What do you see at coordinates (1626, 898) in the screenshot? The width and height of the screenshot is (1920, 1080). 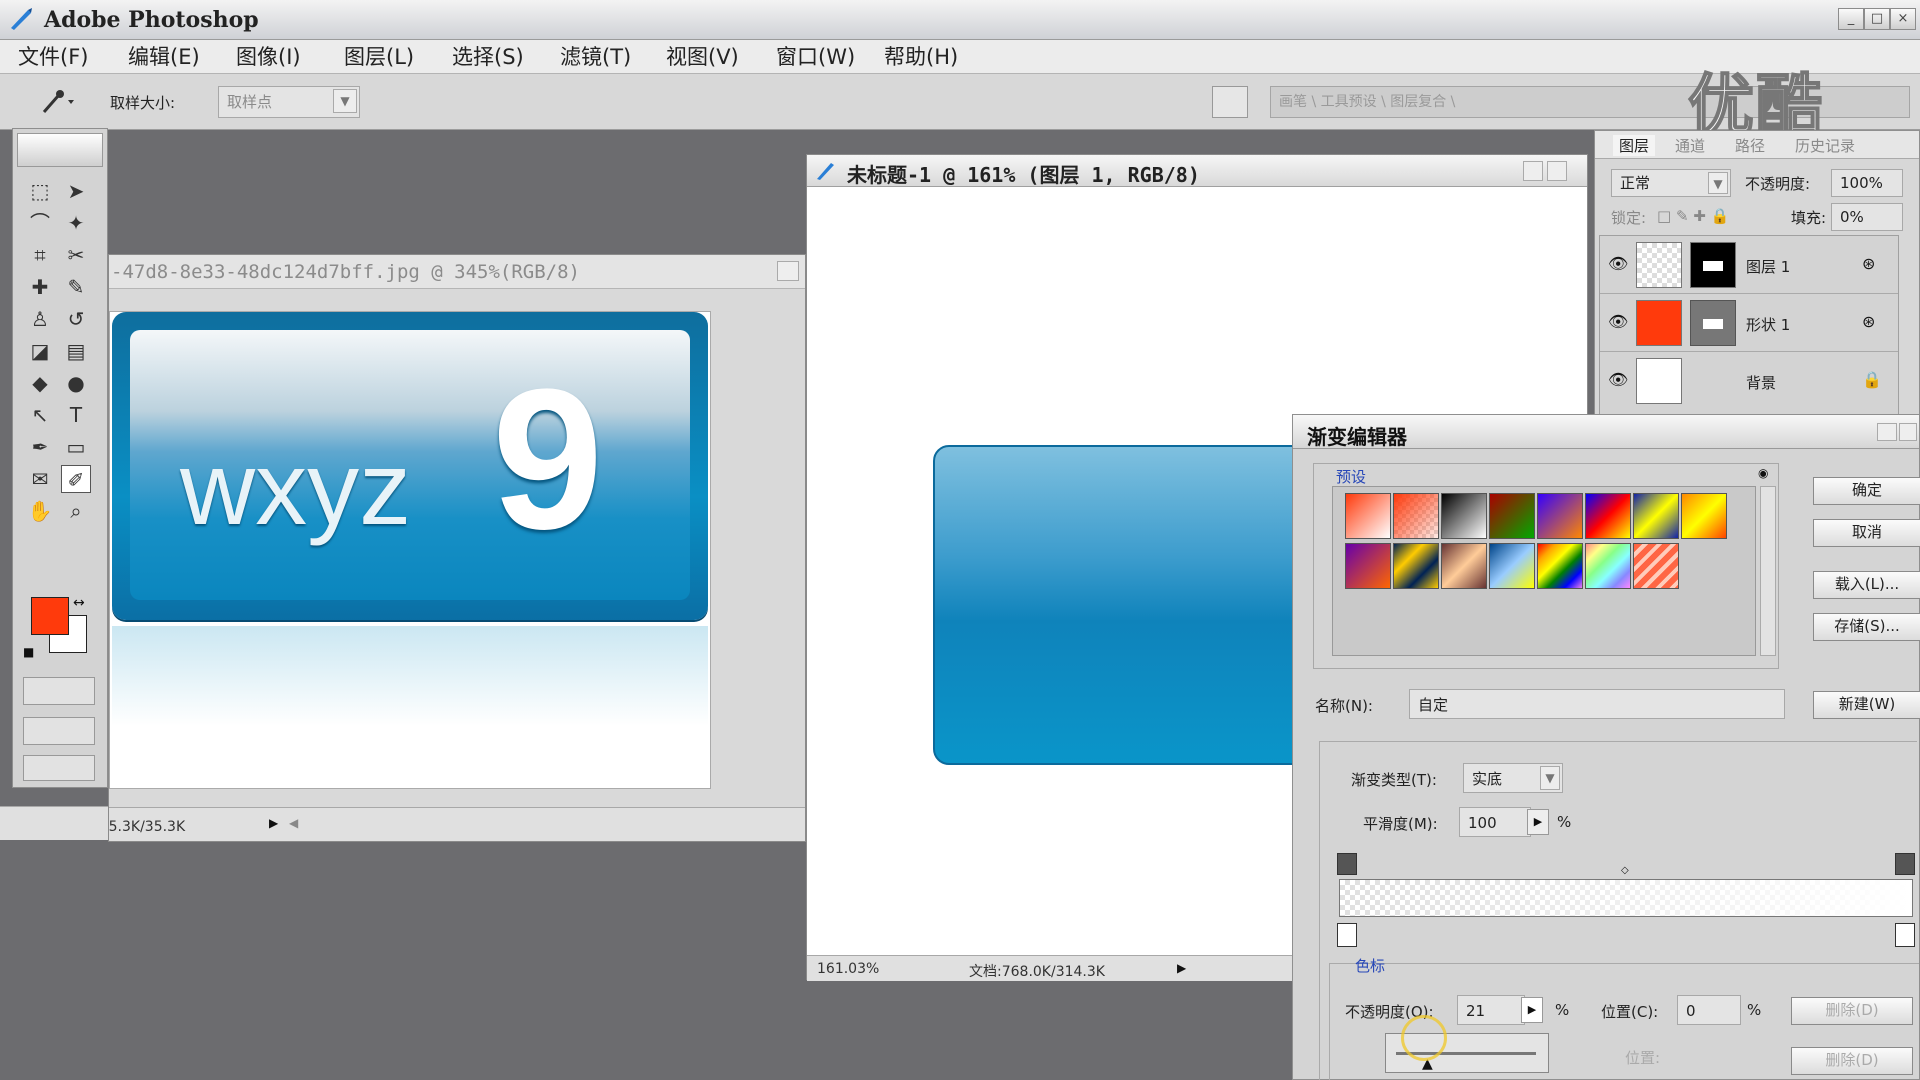 I see `gradient-preview-bar` at bounding box center [1626, 898].